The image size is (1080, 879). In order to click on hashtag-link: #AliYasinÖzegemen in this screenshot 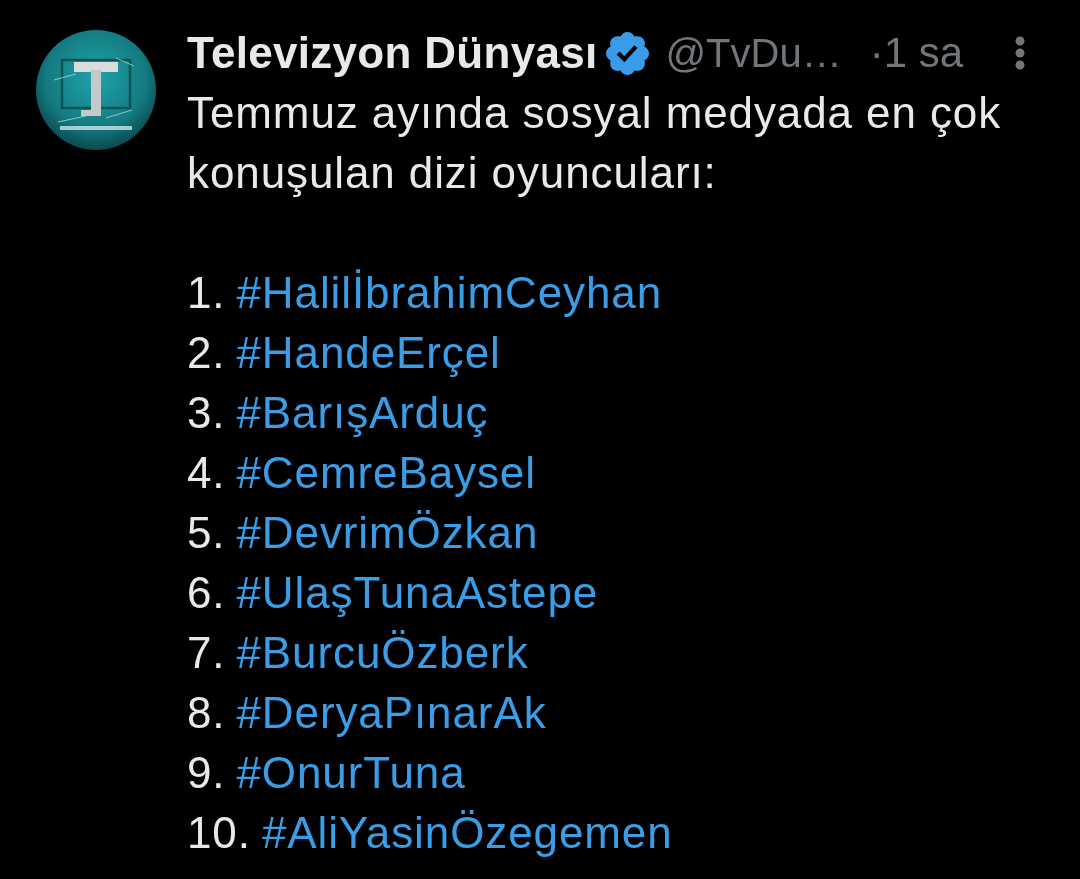, I will do `click(467, 833)`.